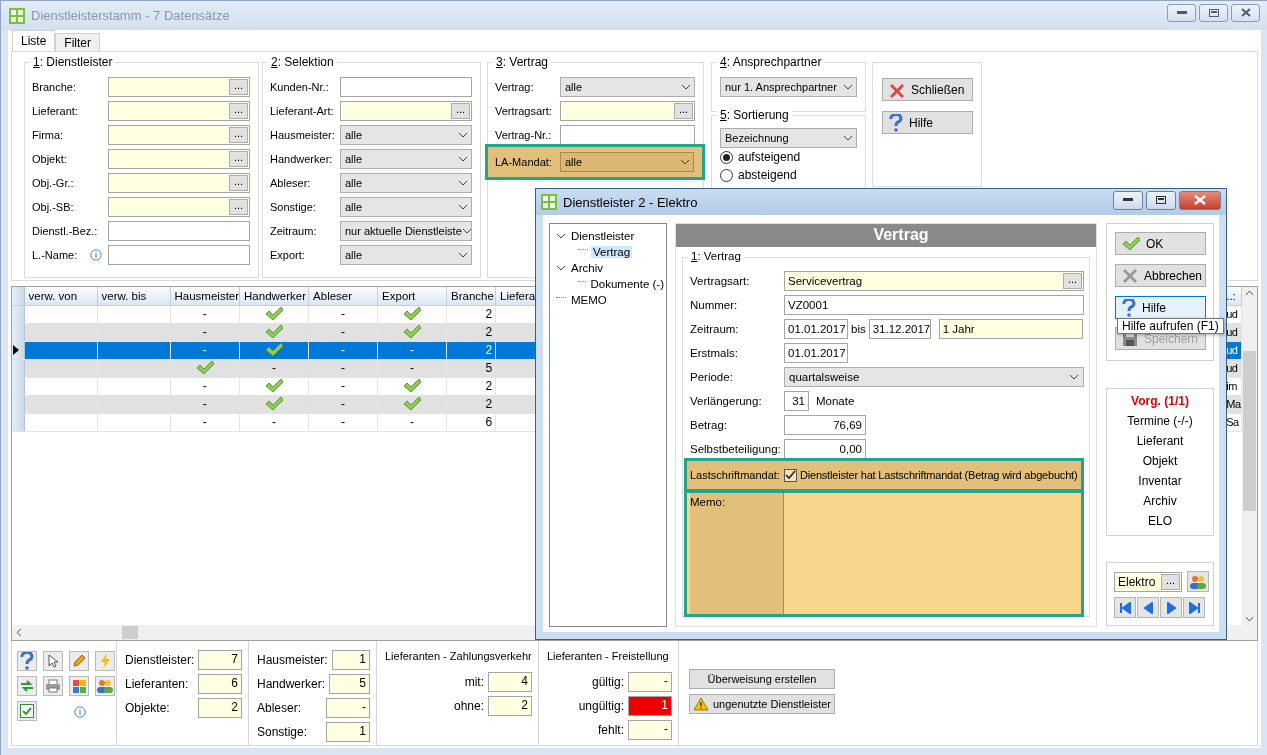  What do you see at coordinates (1160, 522) in the screenshot?
I see `nav-link: ELO` at bounding box center [1160, 522].